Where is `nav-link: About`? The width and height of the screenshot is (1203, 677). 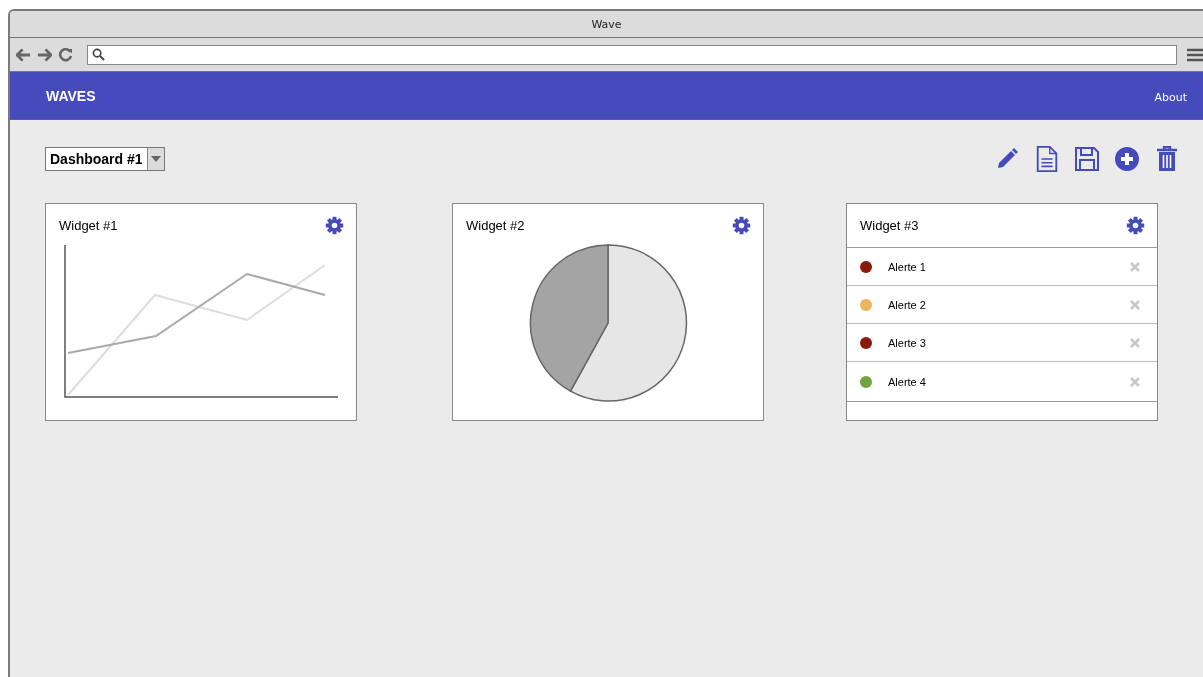
nav-link: About is located at coordinates (1170, 97).